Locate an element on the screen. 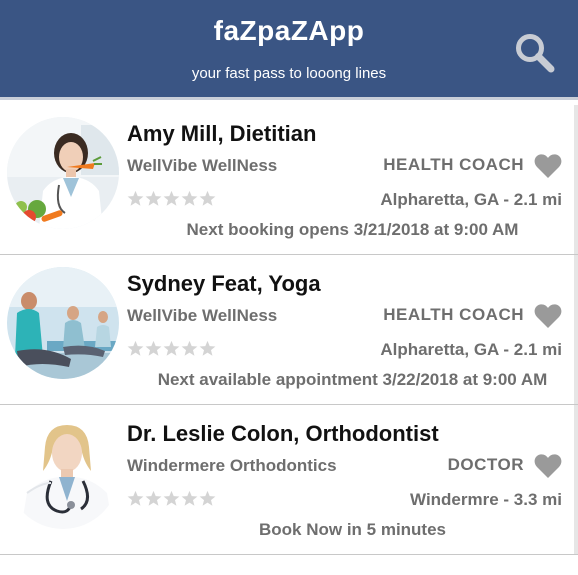 The image size is (578, 575). app-tagline: your fast pass to looong lines is located at coordinates (289, 73).